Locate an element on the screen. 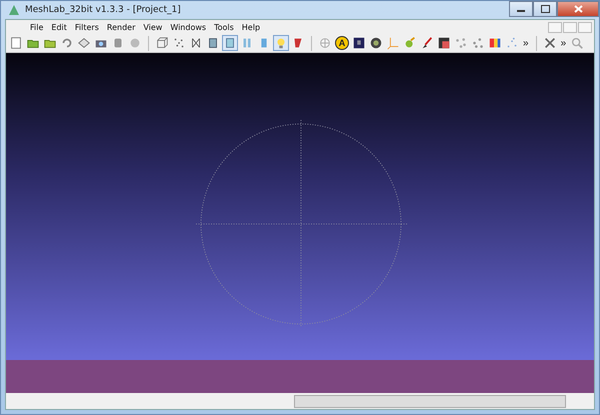 The height and width of the screenshot is (415, 600). globe-icon is located at coordinates (325, 43).